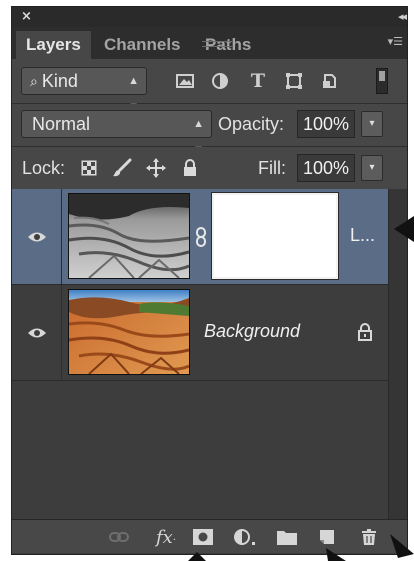 This screenshot has width=414, height=561. I want to click on search-icon: ⌕, so click(34, 81).